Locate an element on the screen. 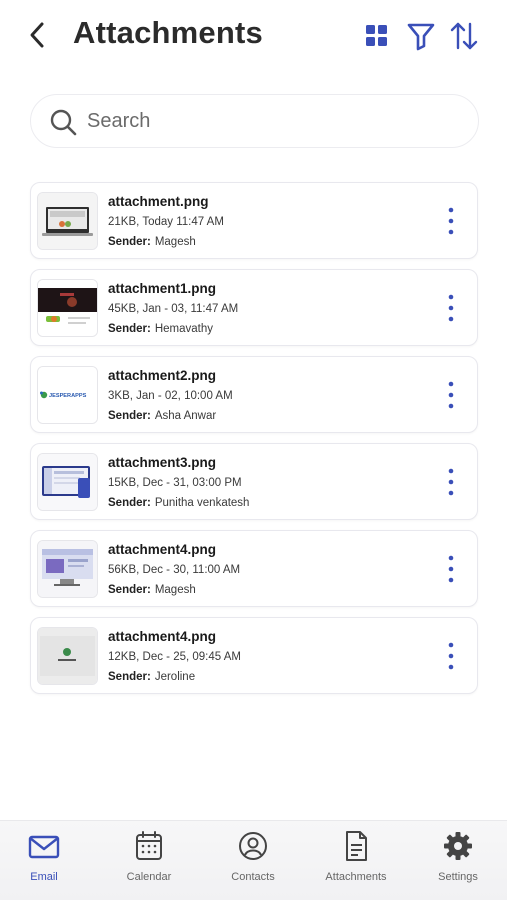  calendar-icon is located at coordinates (149, 845).